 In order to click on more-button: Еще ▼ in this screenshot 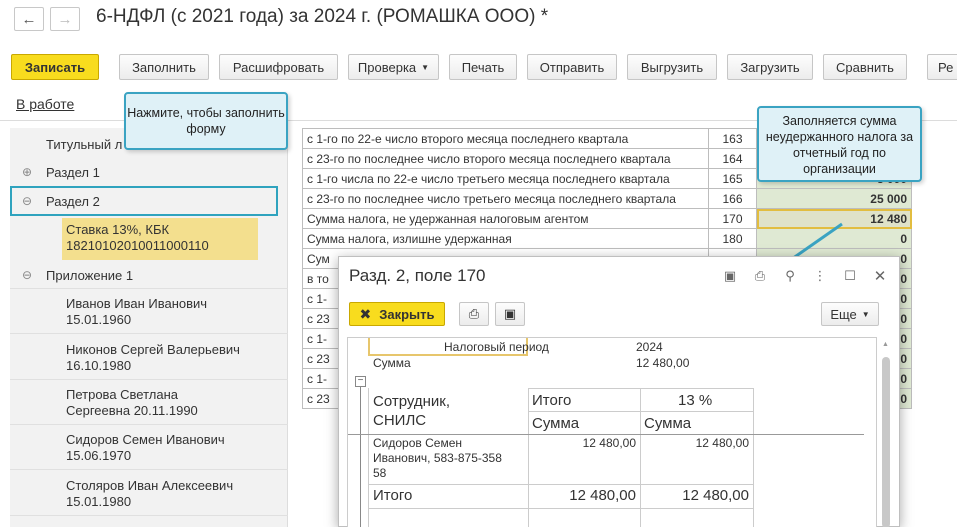, I will do `click(850, 314)`.